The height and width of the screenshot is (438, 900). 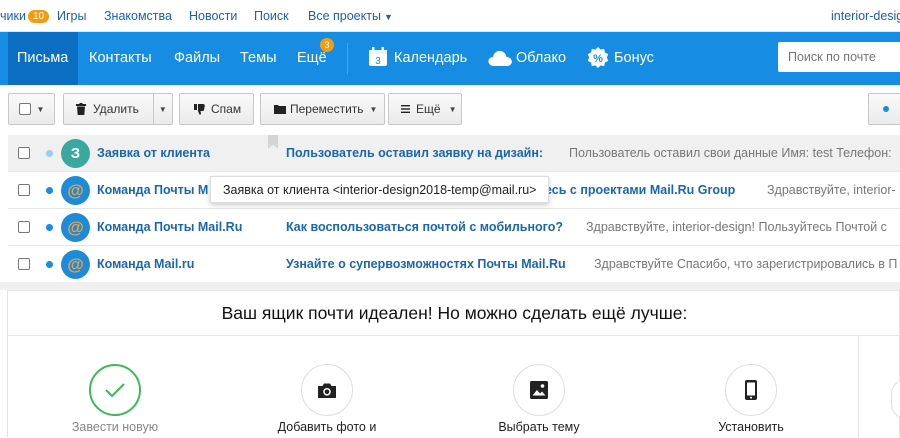 What do you see at coordinates (115, 427) in the screenshot?
I see `tip-step-label: Завести новую` at bounding box center [115, 427].